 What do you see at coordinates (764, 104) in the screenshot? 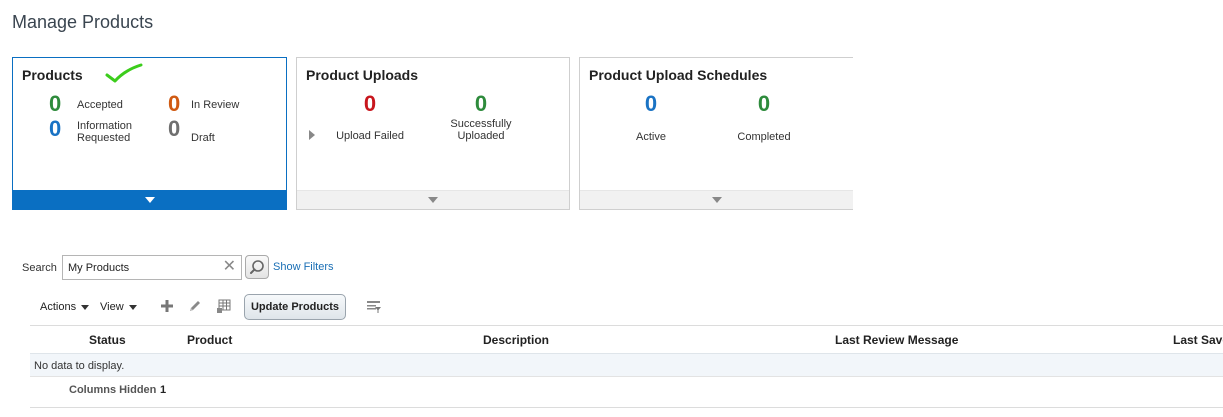
I see `completed-count: 0` at bounding box center [764, 104].